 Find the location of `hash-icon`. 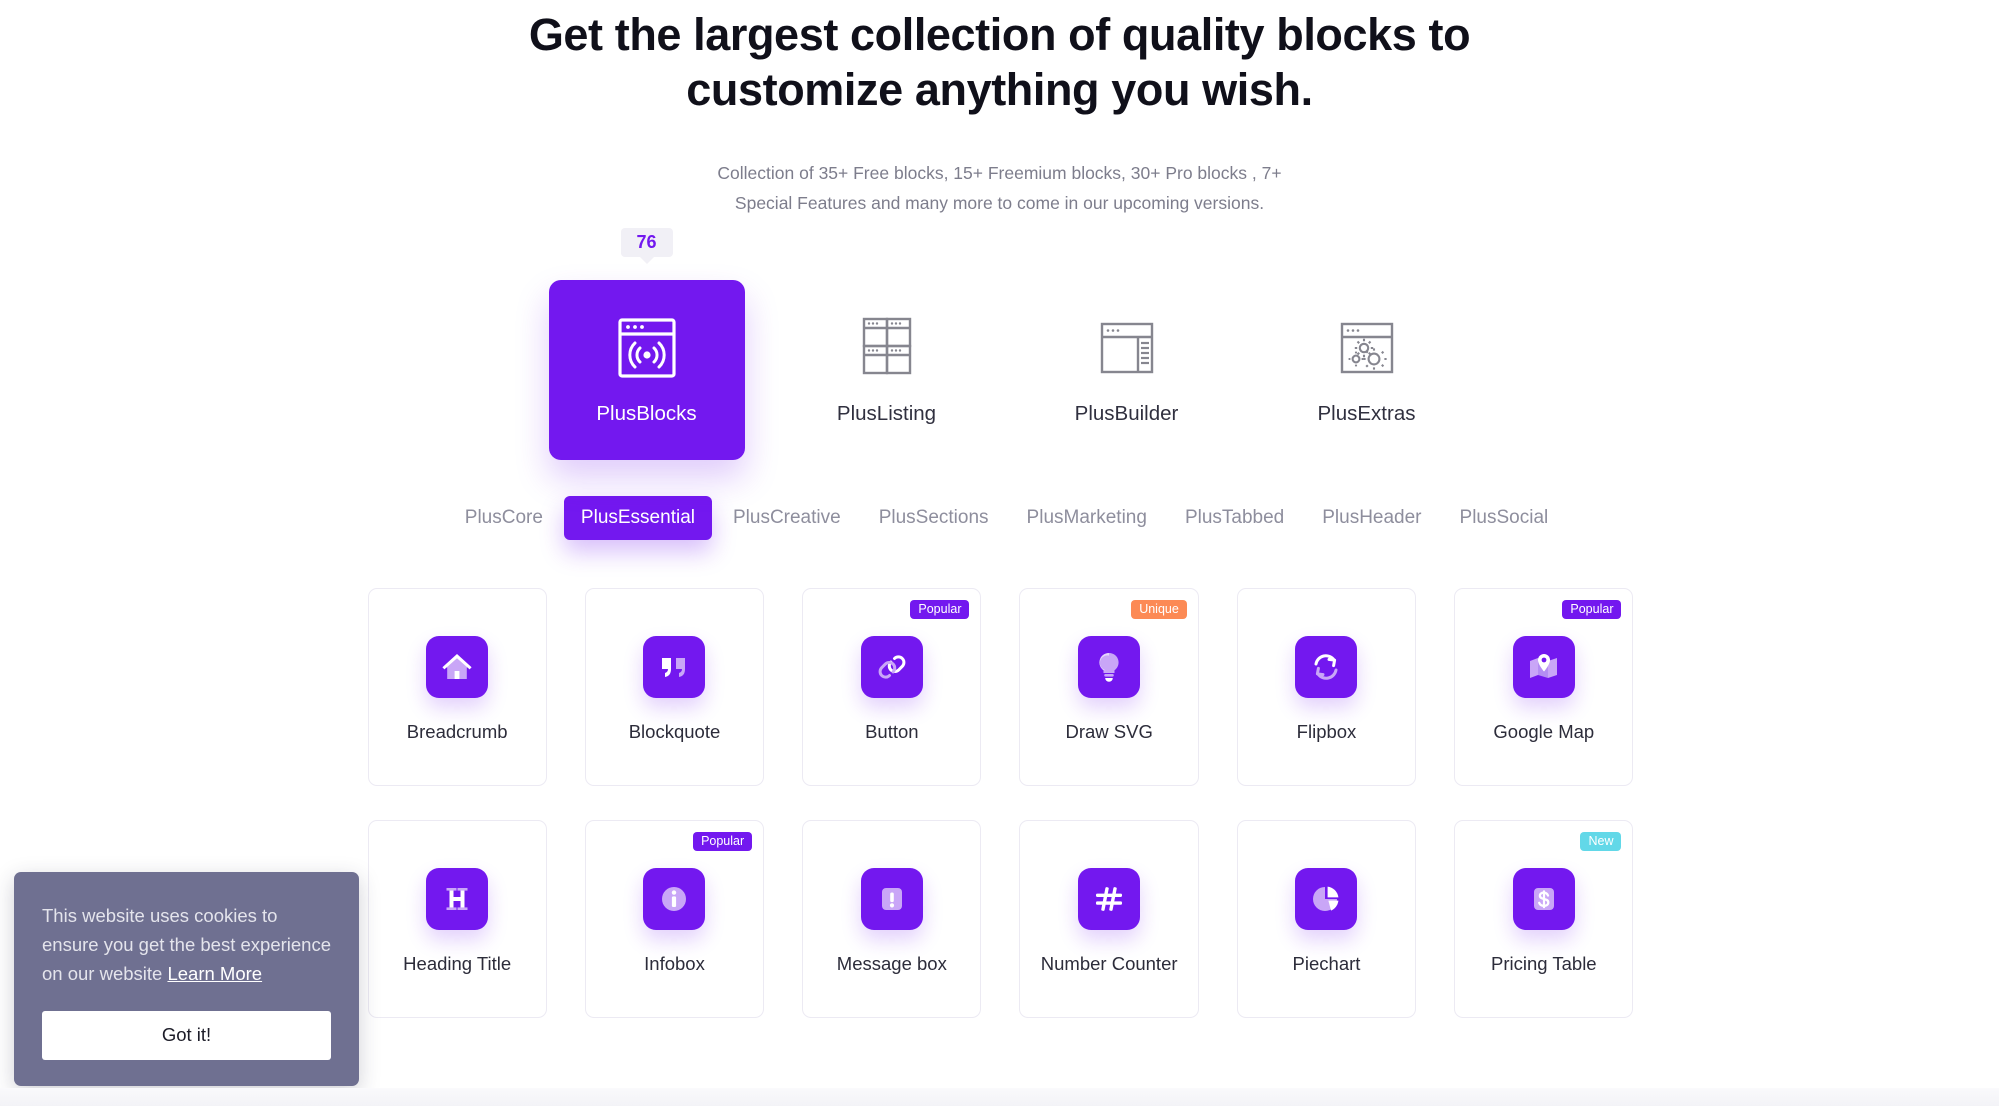

hash-icon is located at coordinates (1109, 899).